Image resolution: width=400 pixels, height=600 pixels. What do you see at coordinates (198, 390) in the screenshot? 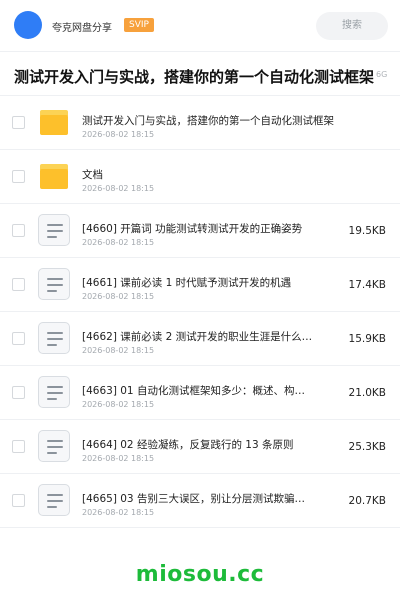
I see `item-name: [4663] 01 自动化测试框架知多少：概述、构成与选型` at bounding box center [198, 390].